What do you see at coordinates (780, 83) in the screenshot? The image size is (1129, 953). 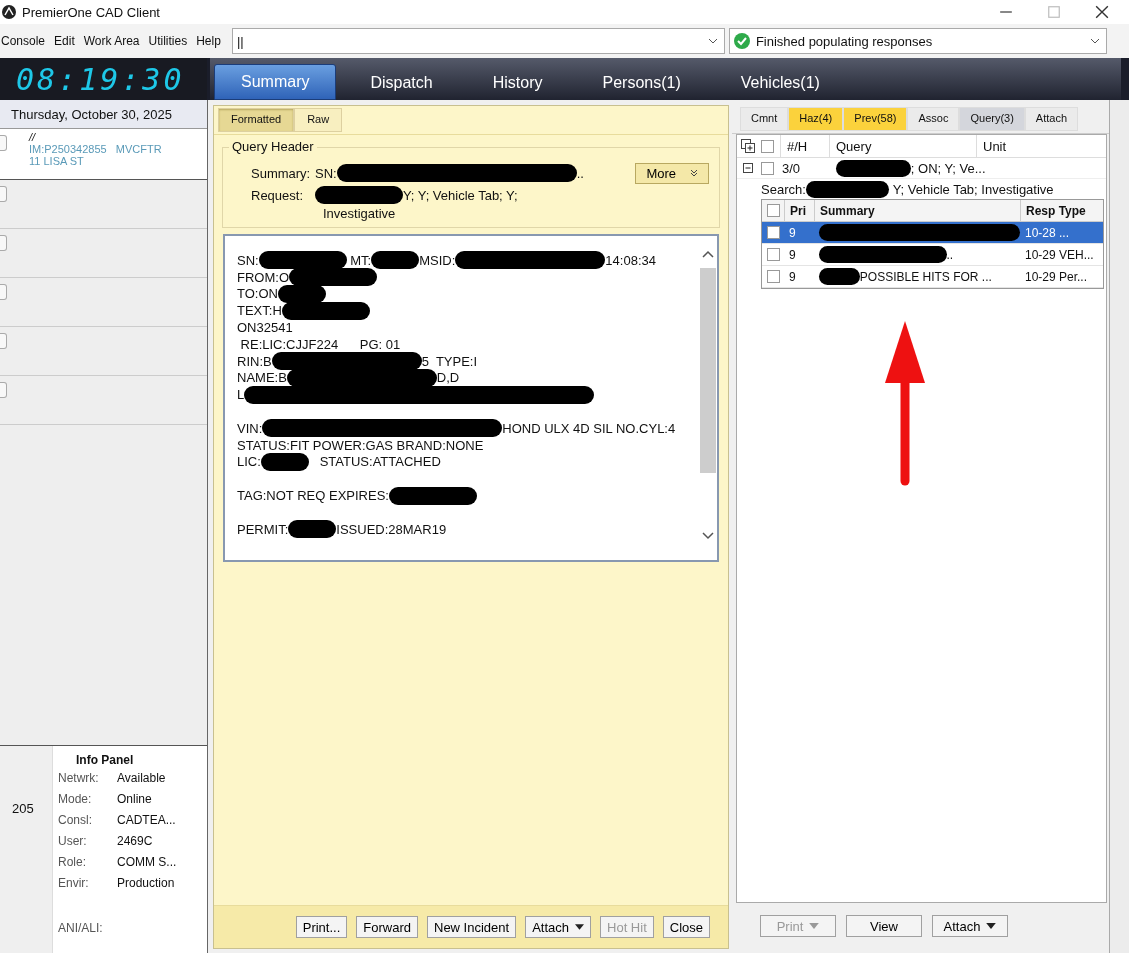 I see `tab: Vehicles(1)` at bounding box center [780, 83].